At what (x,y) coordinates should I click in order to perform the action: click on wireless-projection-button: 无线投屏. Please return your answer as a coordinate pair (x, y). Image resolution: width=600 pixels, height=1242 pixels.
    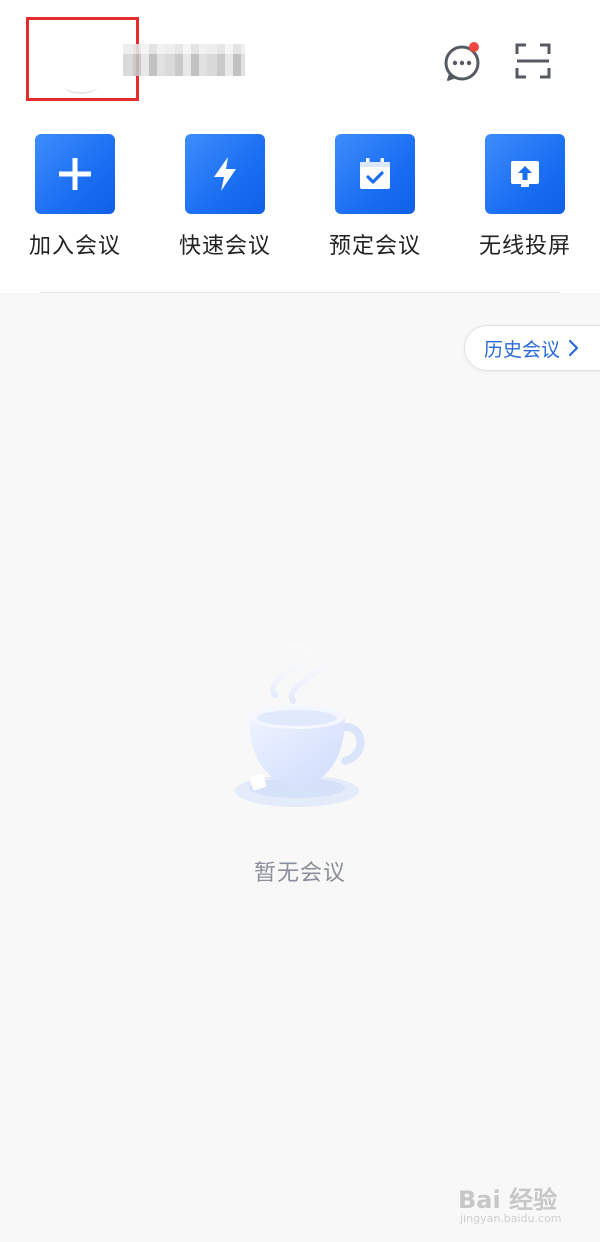
    Looking at the image, I should click on (525, 199).